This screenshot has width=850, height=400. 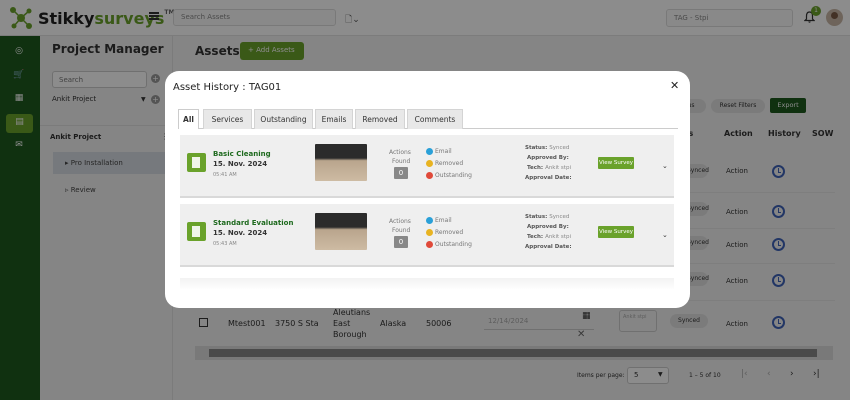 What do you see at coordinates (380, 119) in the screenshot?
I see `tab-removed: Removed` at bounding box center [380, 119].